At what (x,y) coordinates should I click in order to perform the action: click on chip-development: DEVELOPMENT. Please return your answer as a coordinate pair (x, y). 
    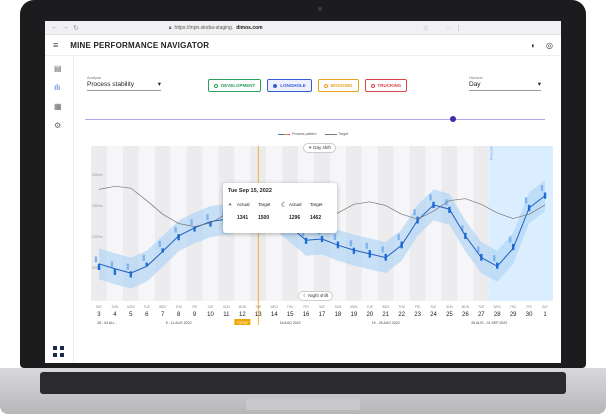
    Looking at the image, I should click on (235, 85).